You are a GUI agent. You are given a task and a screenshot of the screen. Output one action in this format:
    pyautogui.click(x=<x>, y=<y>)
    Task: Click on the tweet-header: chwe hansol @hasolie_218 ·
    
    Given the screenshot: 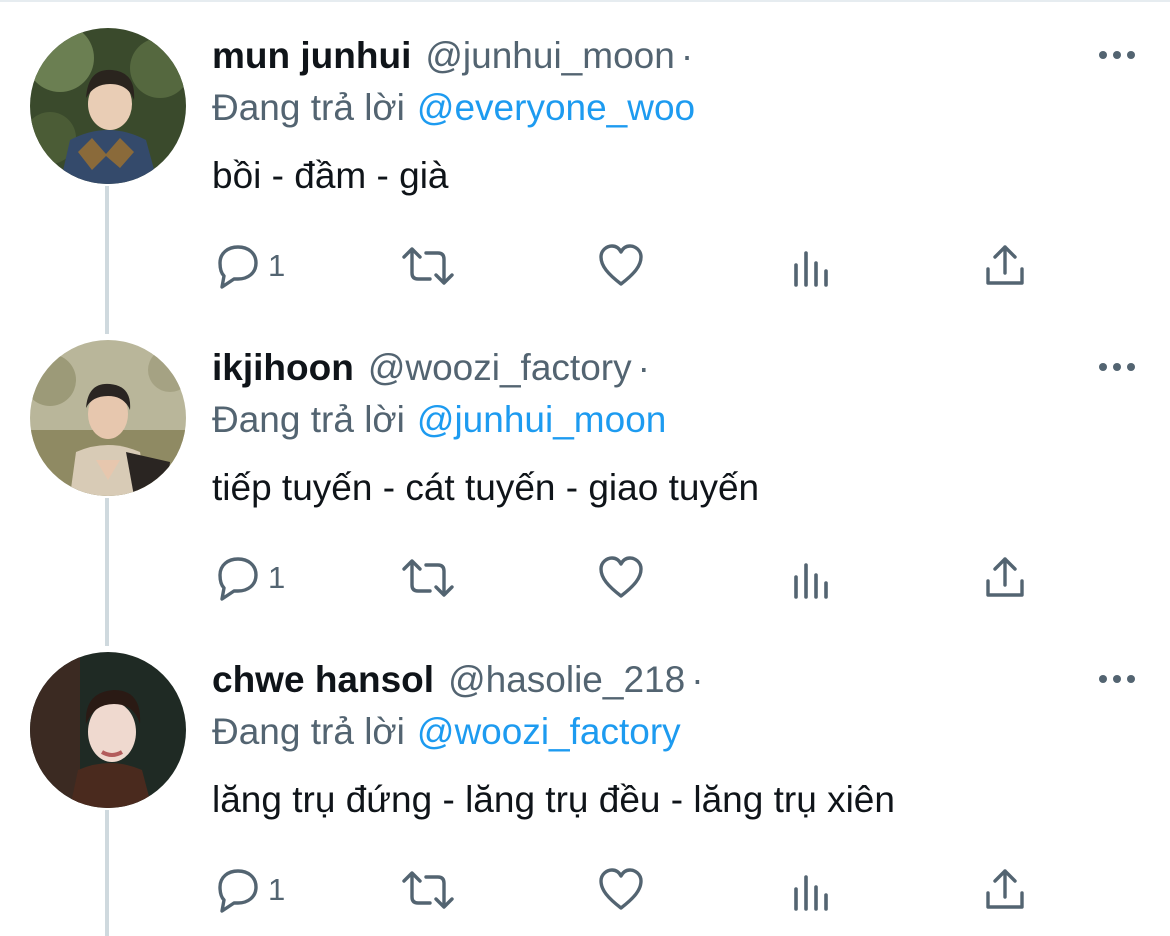 What is the action you would take?
    pyautogui.click(x=458, y=680)
    